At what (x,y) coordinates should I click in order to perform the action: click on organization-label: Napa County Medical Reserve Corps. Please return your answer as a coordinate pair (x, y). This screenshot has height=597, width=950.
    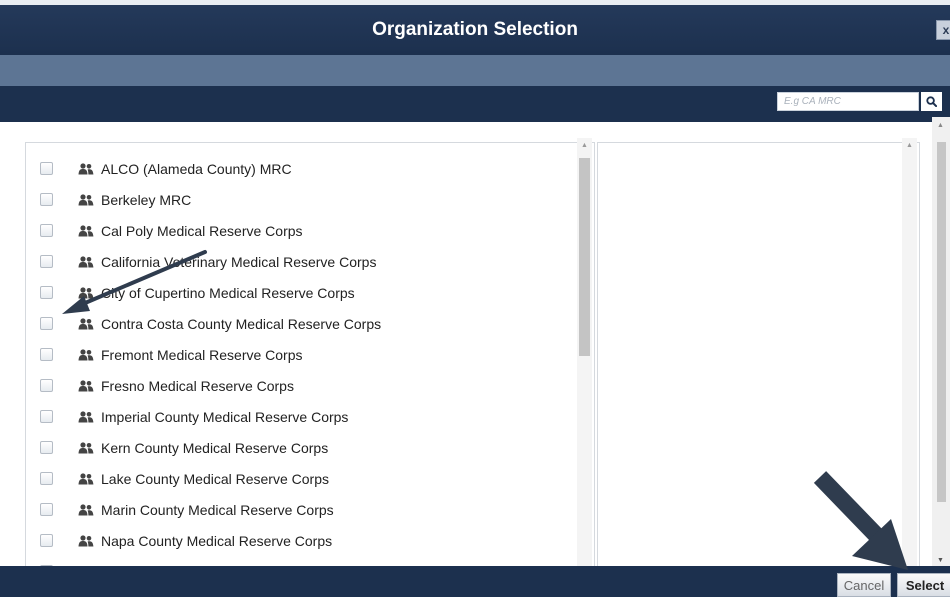
    Looking at the image, I should click on (217, 540).